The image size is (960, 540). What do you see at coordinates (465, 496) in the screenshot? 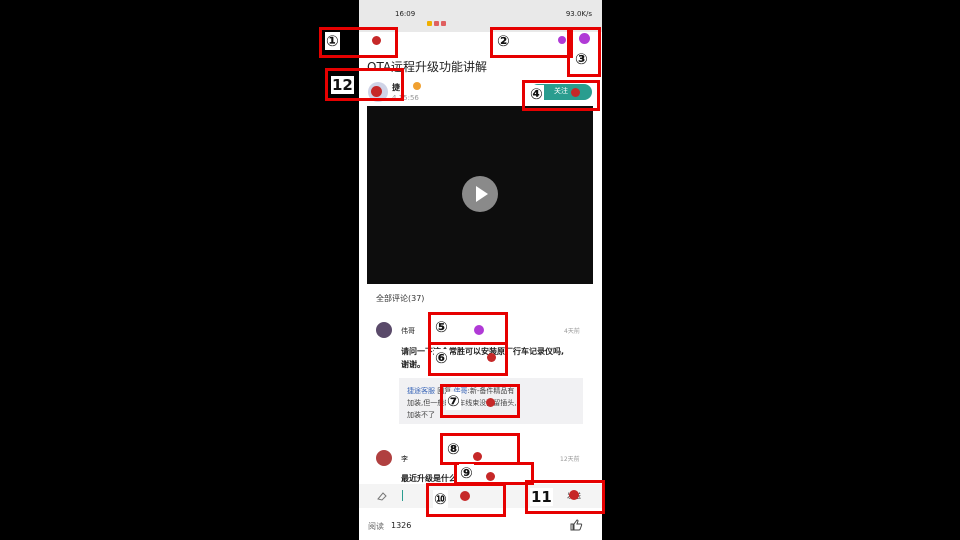
I see `input-dot` at bounding box center [465, 496].